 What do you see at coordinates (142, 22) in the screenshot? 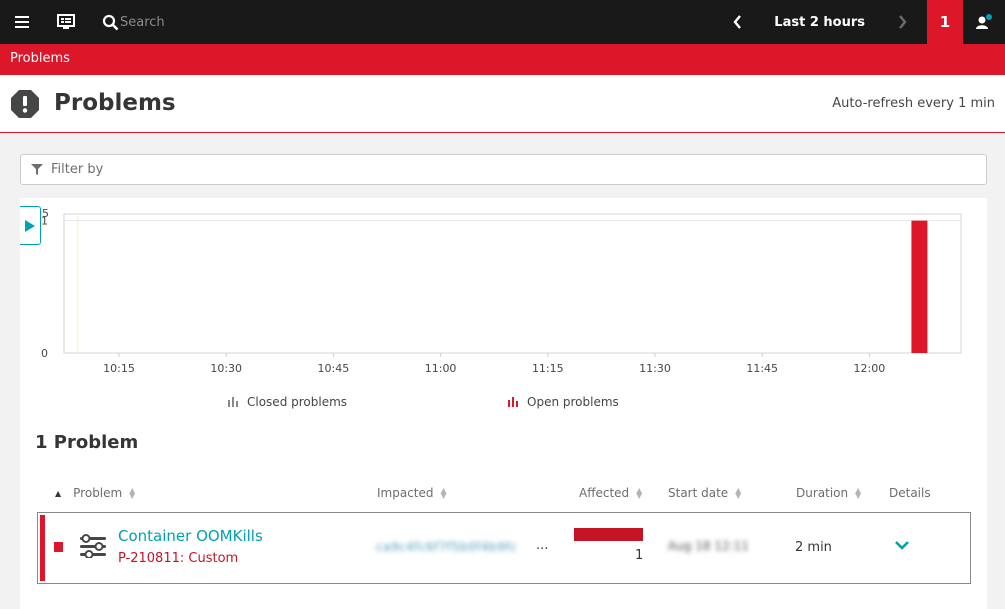
I see `search-placeholder: Search` at bounding box center [142, 22].